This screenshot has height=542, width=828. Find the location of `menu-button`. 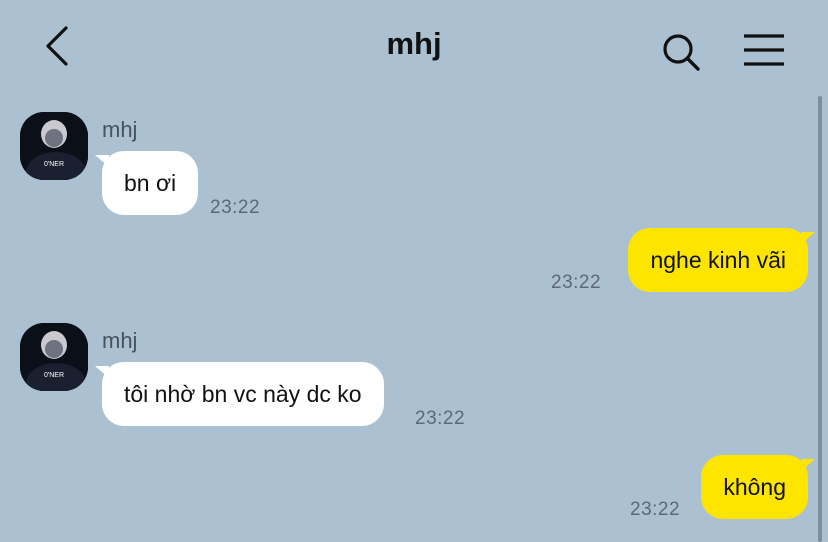

menu-button is located at coordinates (764, 50).